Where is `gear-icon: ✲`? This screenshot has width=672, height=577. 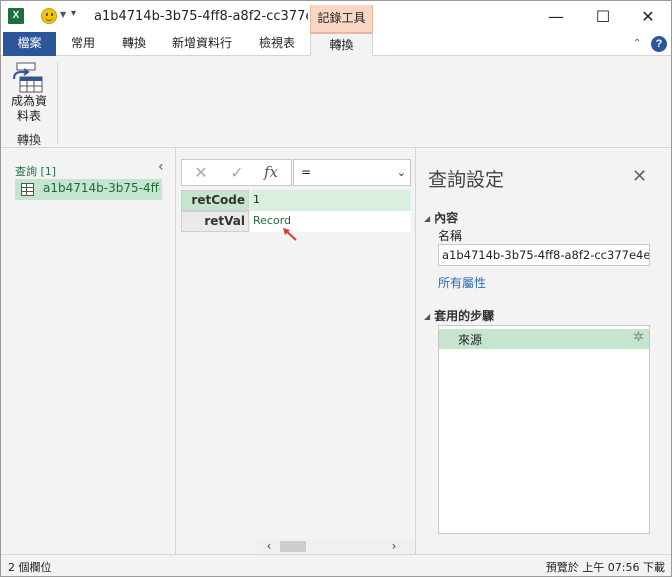 gear-icon: ✲ is located at coordinates (638, 337).